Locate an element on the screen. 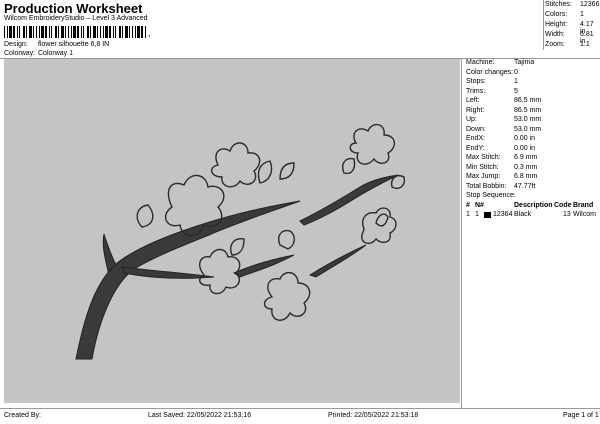  detail-right: Right: 86.5 mm is located at coordinates (504, 110).